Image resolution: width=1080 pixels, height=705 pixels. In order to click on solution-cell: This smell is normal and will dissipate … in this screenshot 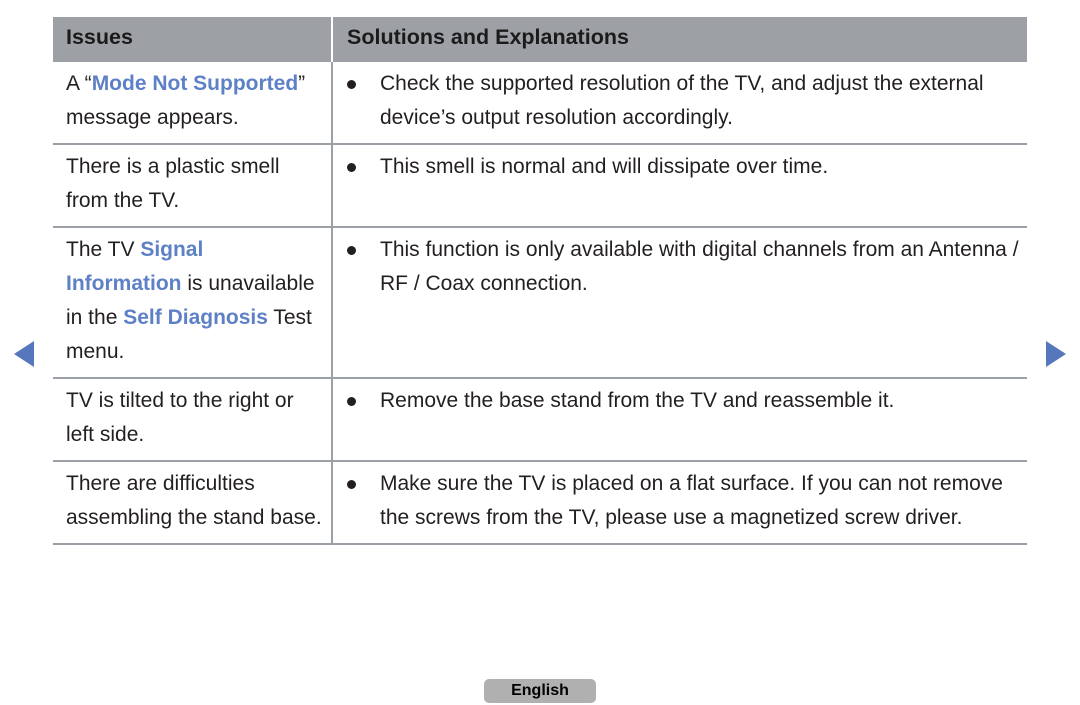, I will do `click(679, 185)`.